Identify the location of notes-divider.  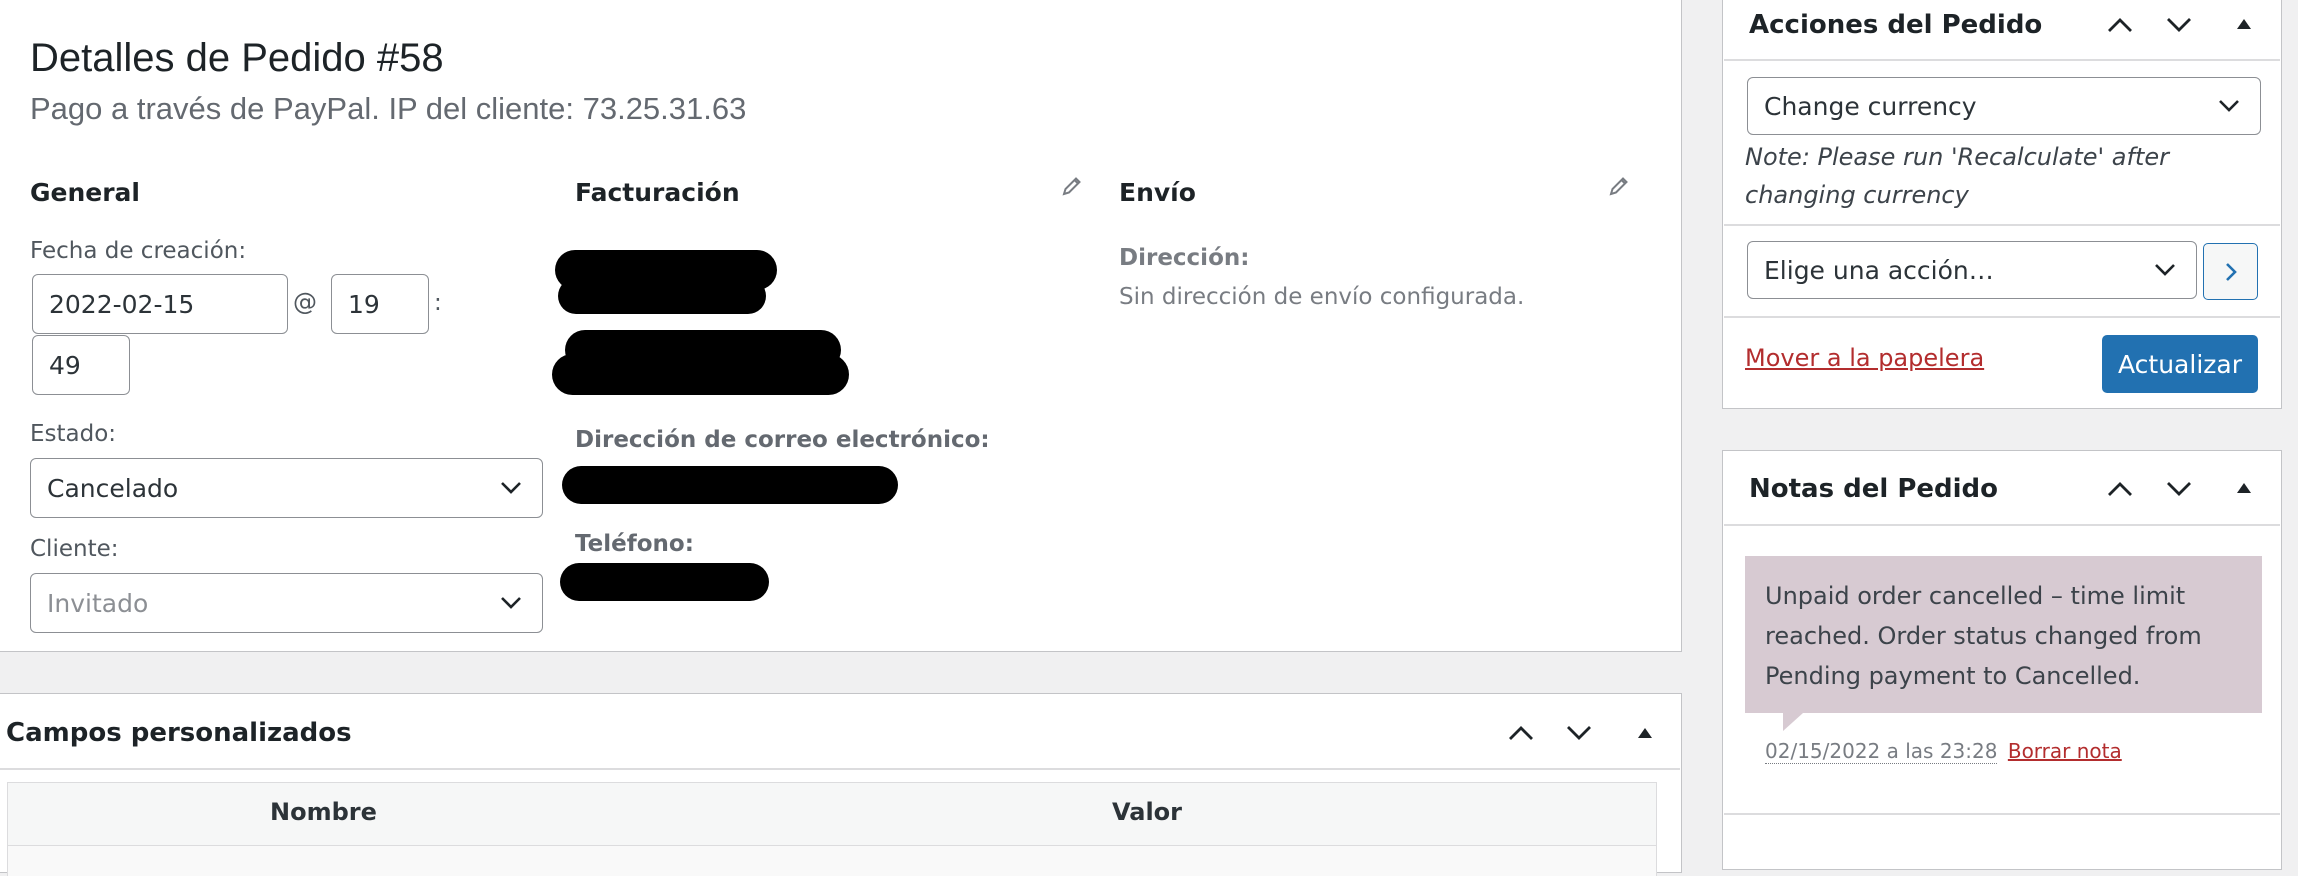
(2002, 814).